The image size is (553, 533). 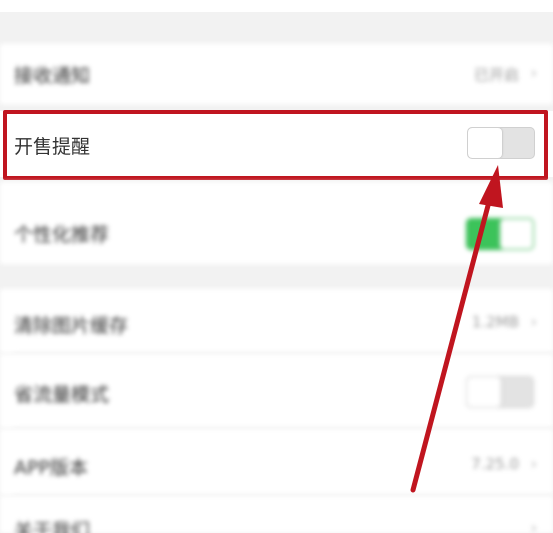 I want to click on annotation-arrow, so click(x=456, y=329).